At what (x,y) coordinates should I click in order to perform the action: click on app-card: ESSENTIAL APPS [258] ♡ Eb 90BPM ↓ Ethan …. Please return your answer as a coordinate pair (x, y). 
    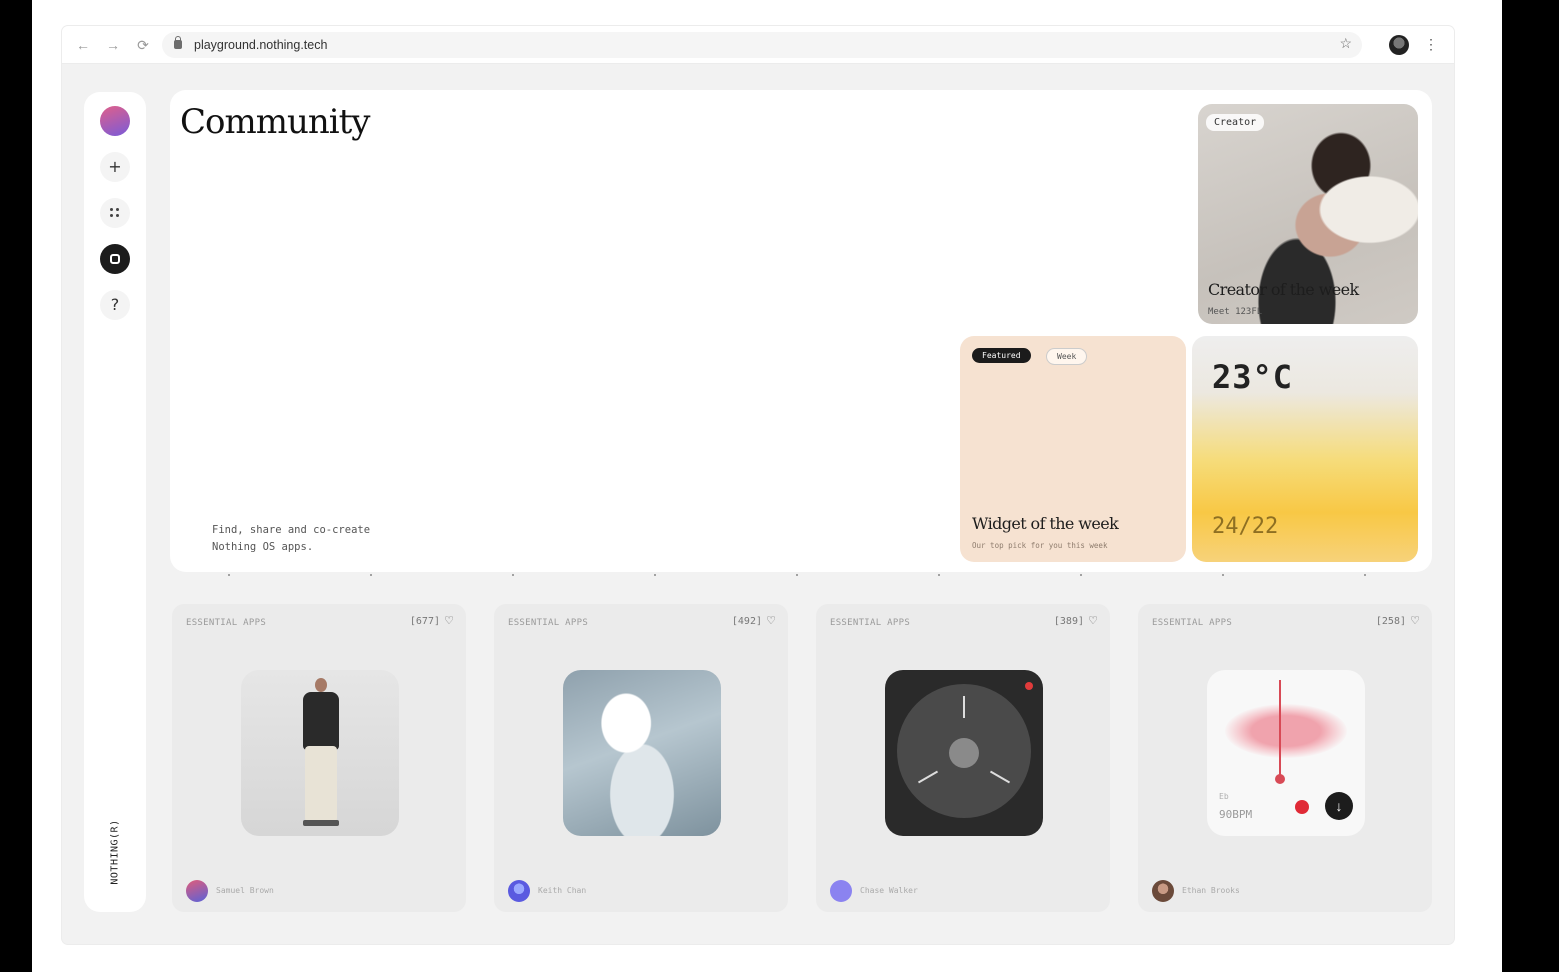
    Looking at the image, I should click on (1285, 758).